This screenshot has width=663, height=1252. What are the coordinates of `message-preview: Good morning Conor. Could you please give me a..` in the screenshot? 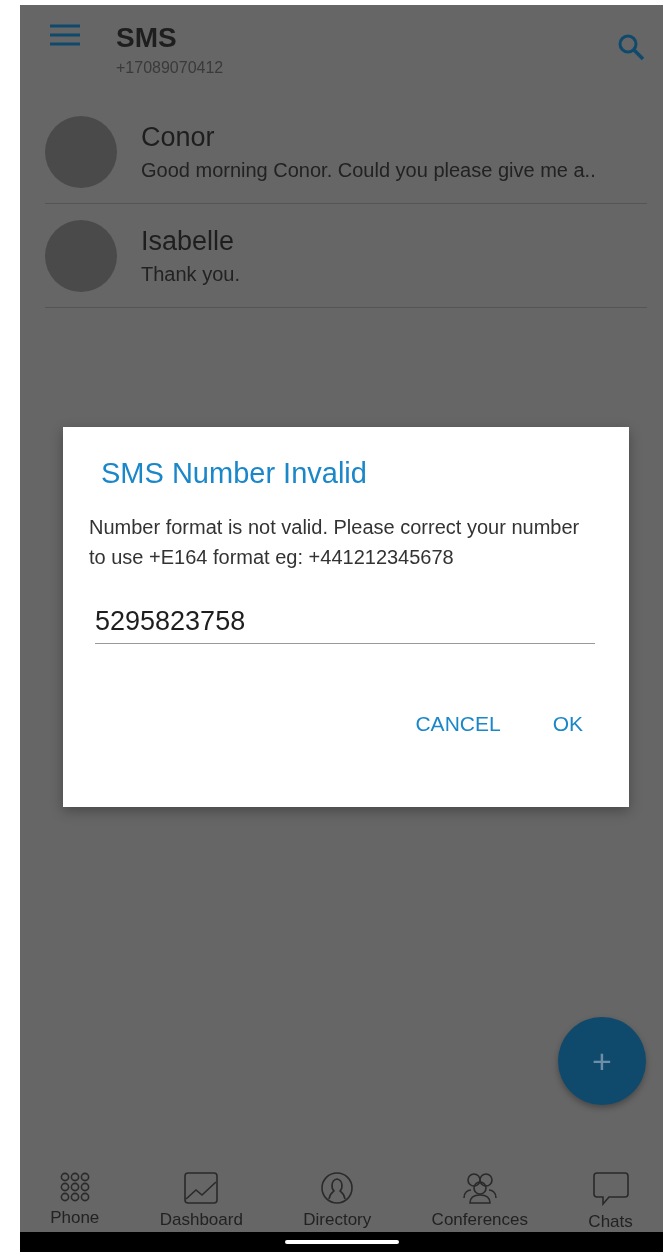 It's located at (368, 170).